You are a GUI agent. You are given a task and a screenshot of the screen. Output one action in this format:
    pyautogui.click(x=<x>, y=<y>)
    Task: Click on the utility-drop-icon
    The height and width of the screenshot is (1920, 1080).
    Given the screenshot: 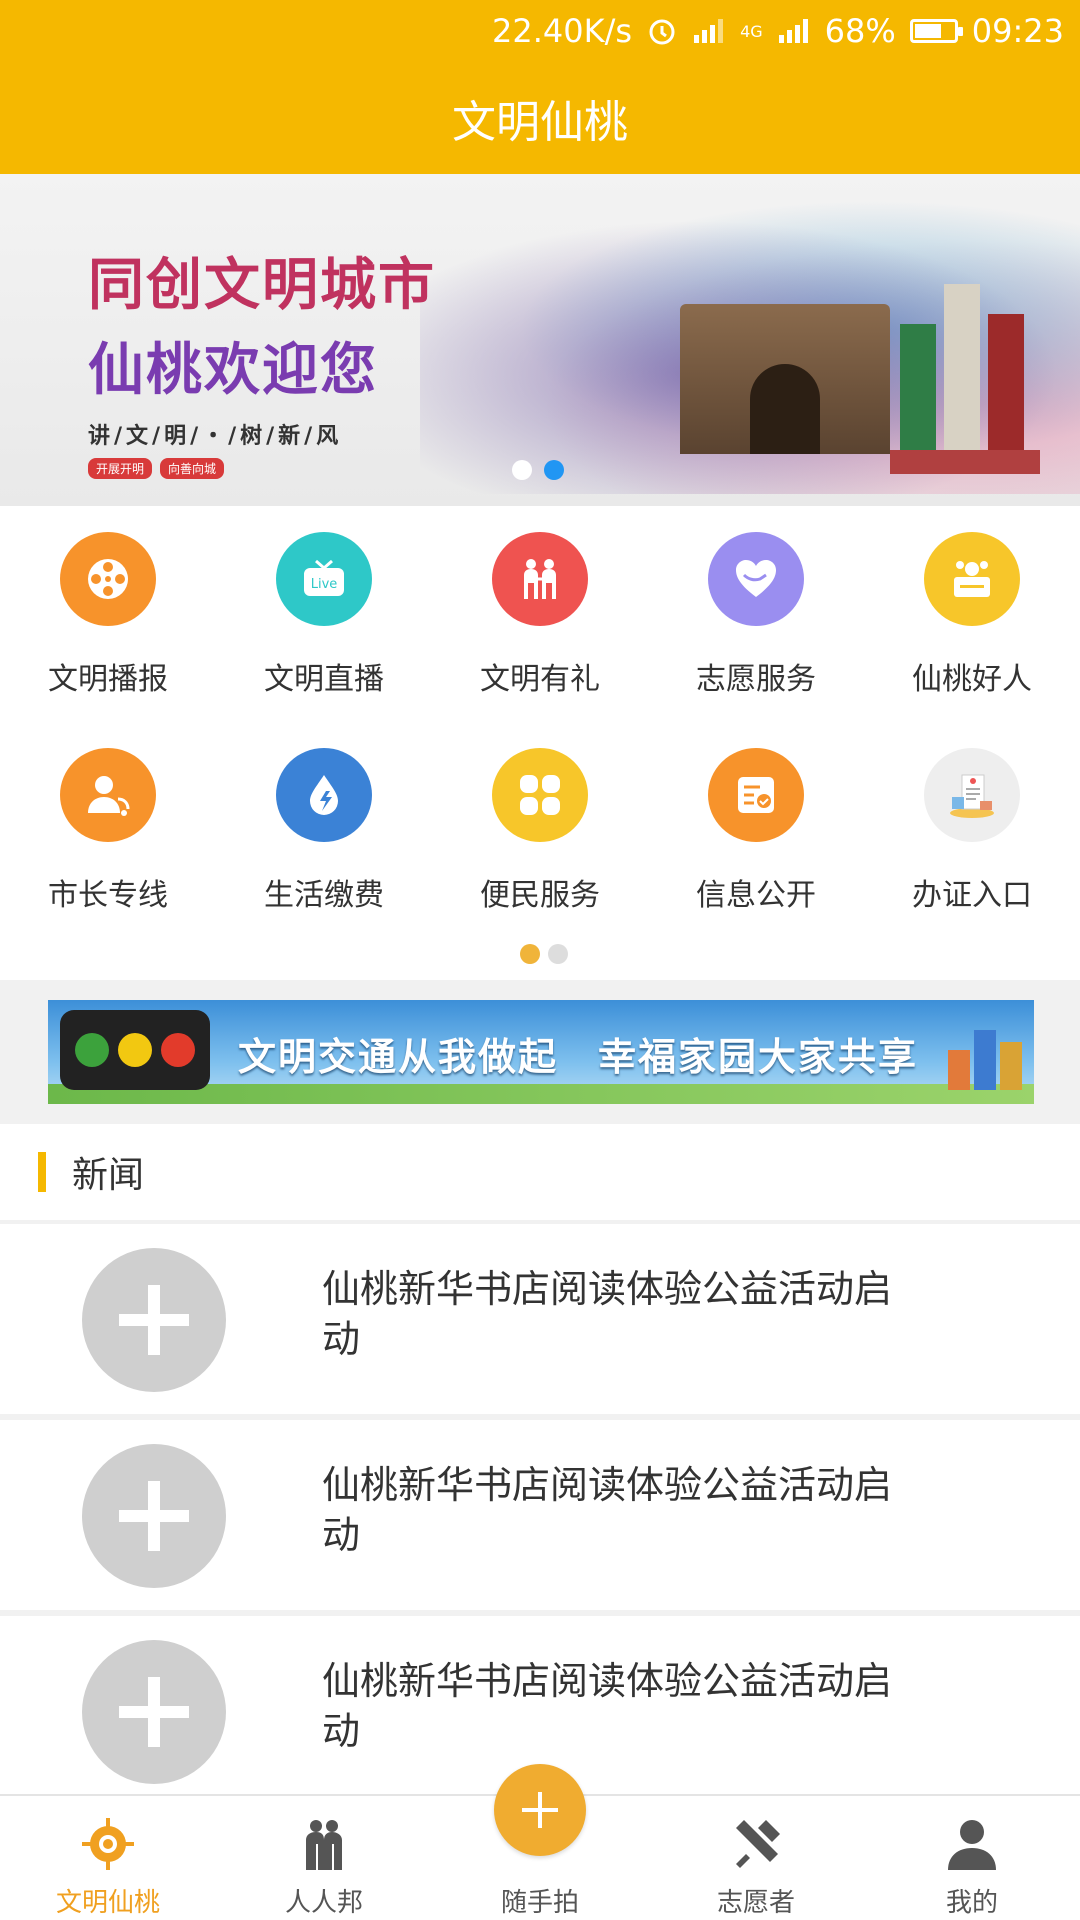 What is the action you would take?
    pyautogui.click(x=324, y=795)
    